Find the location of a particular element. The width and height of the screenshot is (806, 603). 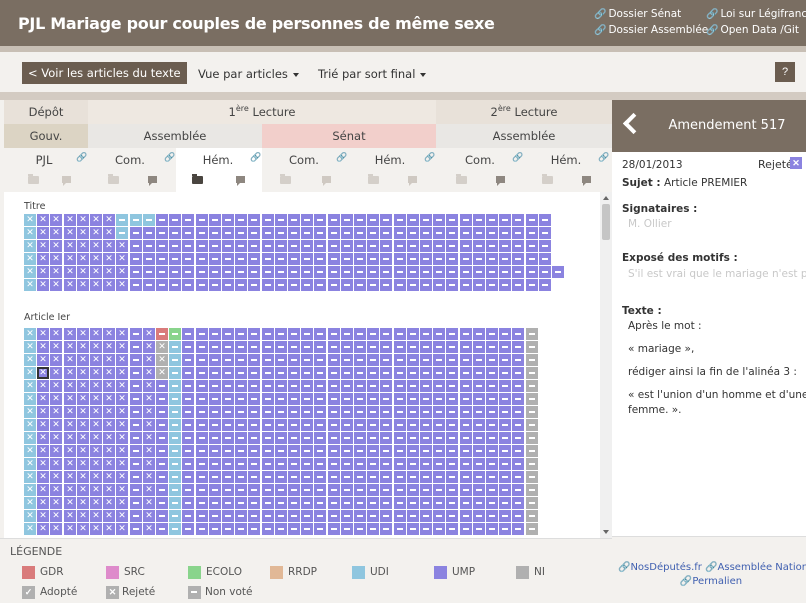

stage-com-2: Com. is located at coordinates (304, 158).